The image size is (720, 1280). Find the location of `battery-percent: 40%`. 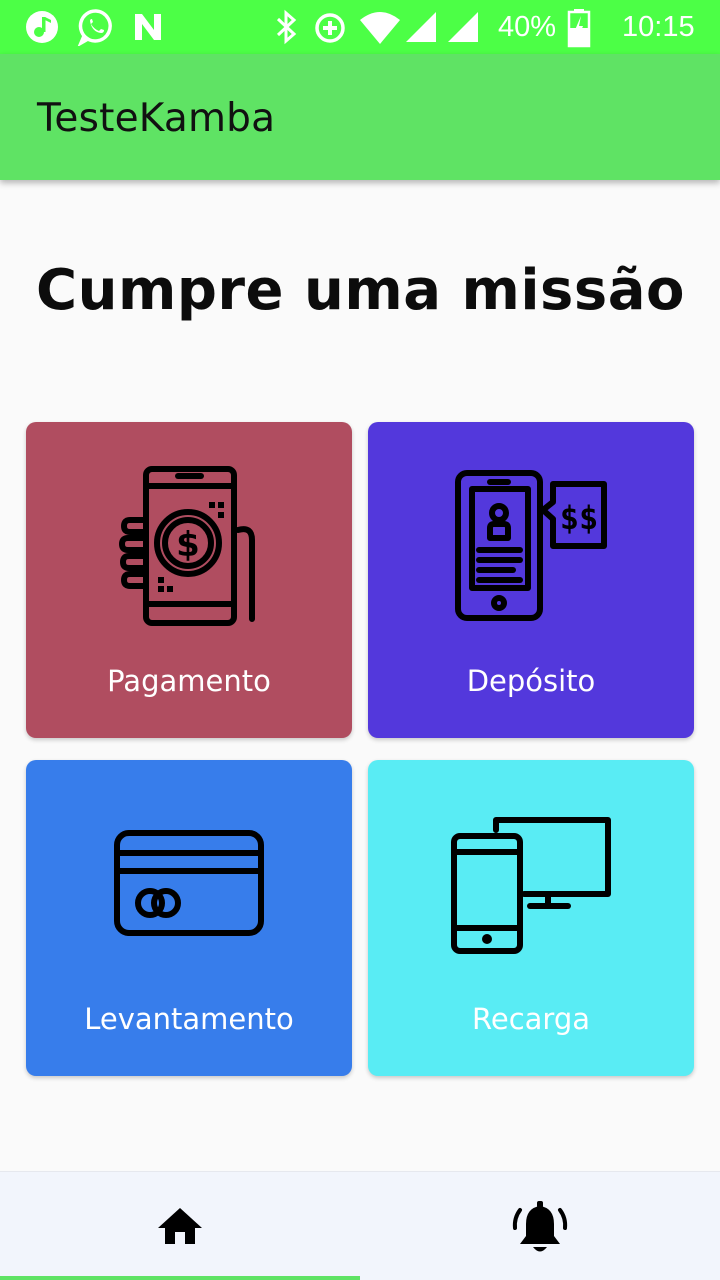

battery-percent: 40% is located at coordinates (527, 27).